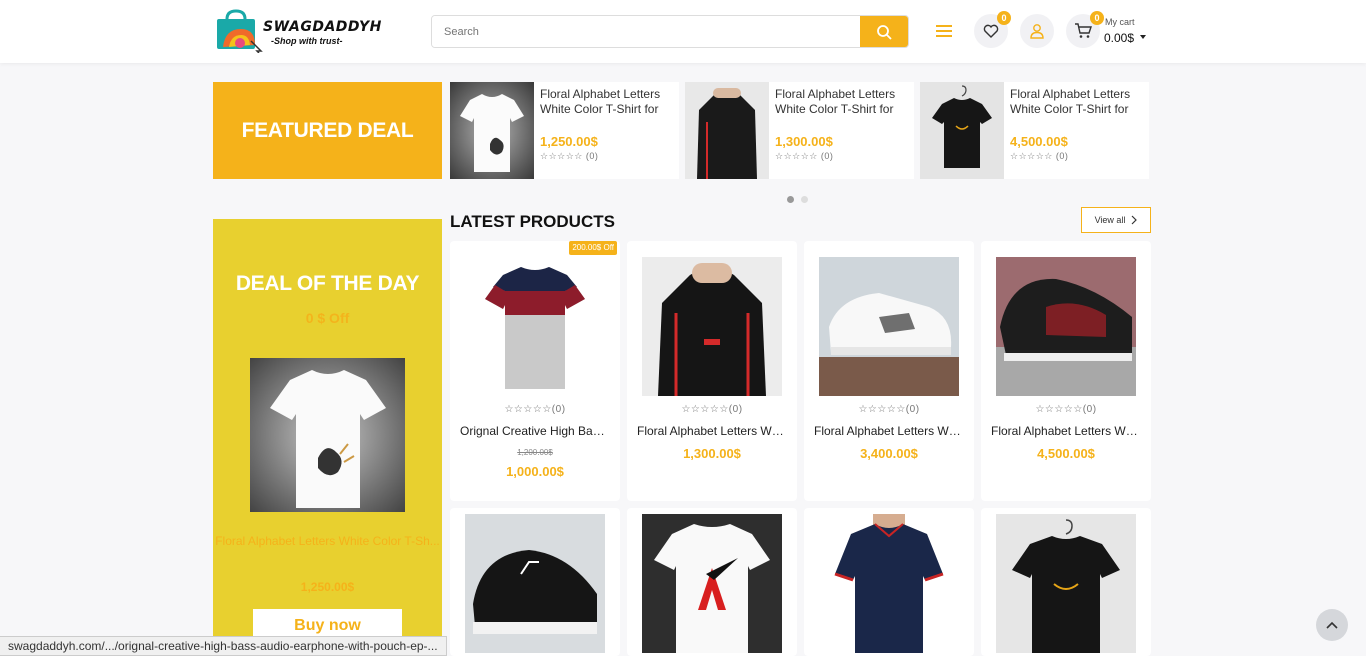  Describe the element at coordinates (1004, 18) in the screenshot. I see `wishlist-count-badge: 0` at that location.